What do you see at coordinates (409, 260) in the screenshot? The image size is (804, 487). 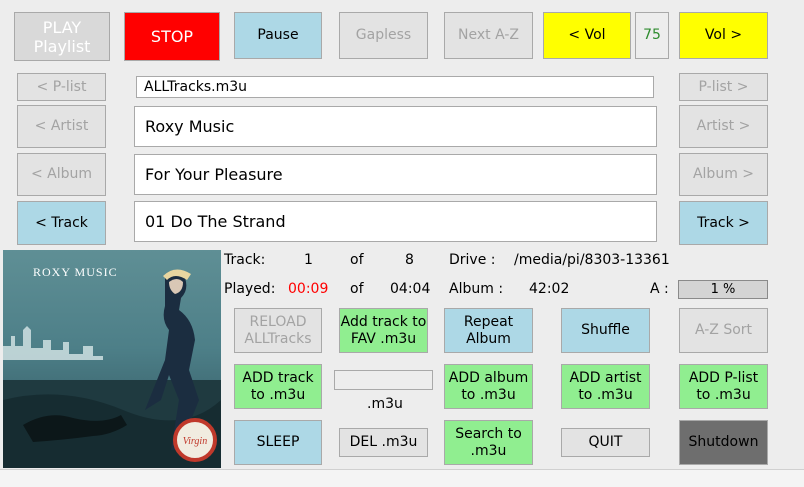 I see `track-total: 8` at bounding box center [409, 260].